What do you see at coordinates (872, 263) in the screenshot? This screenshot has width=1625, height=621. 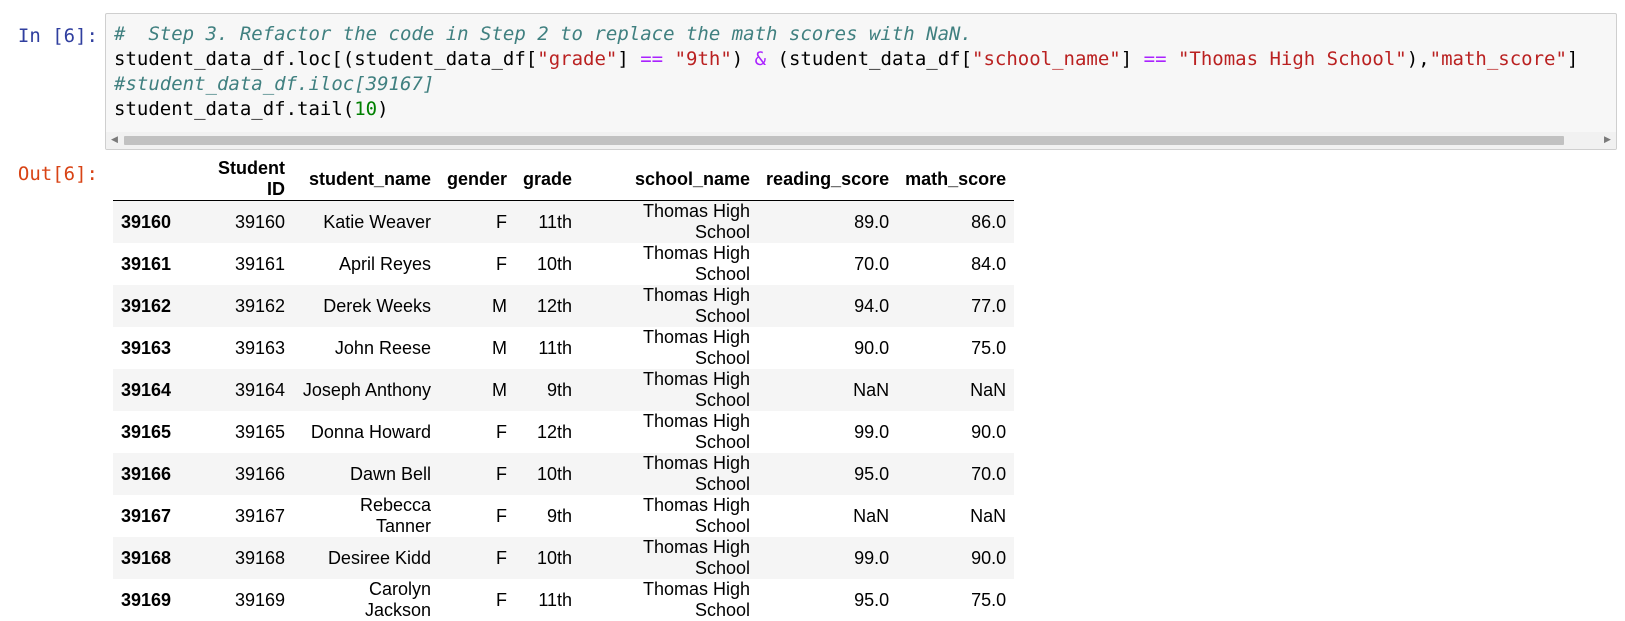 I see `table-cell-reading-score: 70.0` at bounding box center [872, 263].